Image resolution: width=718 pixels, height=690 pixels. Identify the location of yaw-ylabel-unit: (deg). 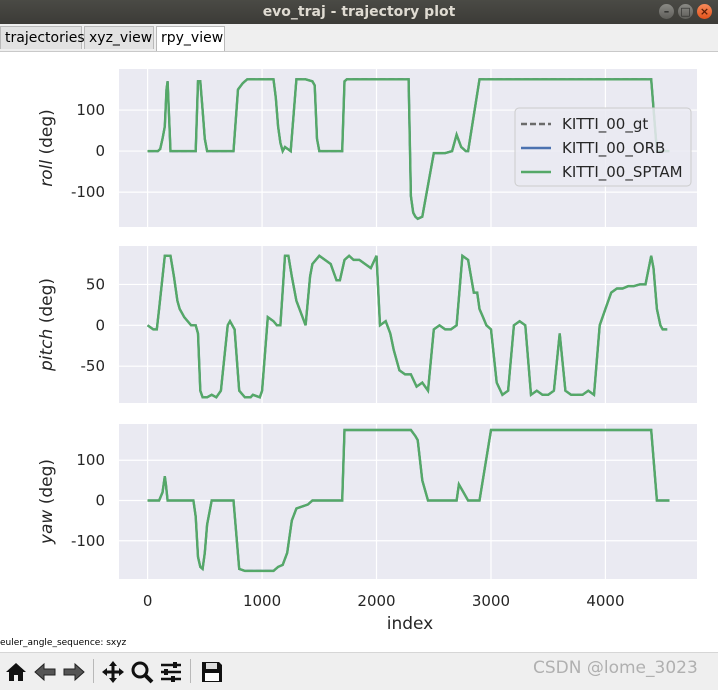
(47, 484).